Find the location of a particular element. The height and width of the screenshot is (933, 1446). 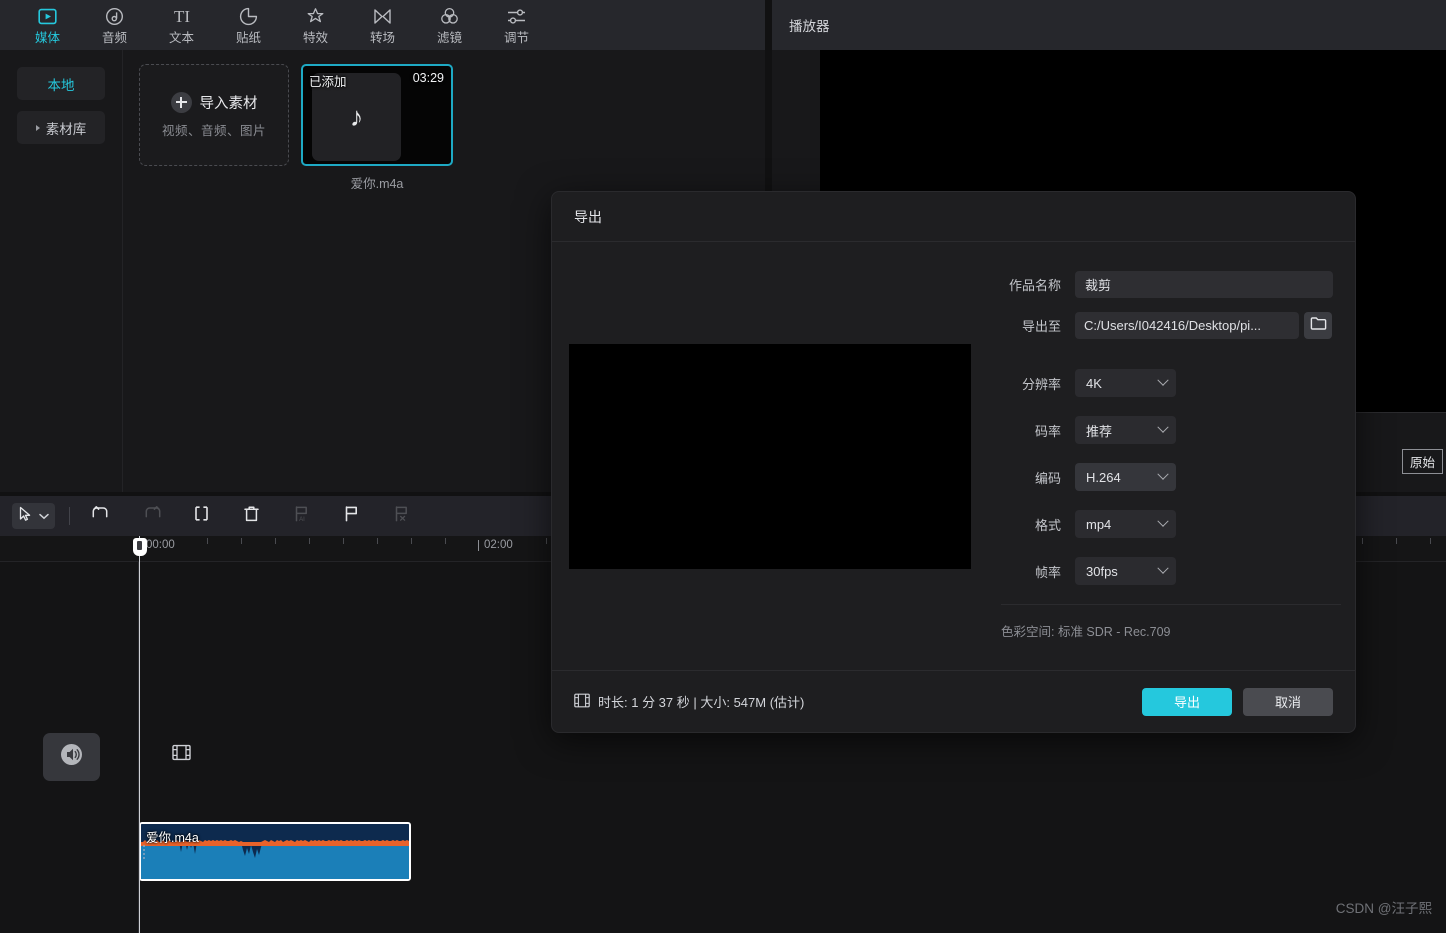

redo-icon is located at coordinates (151, 516).